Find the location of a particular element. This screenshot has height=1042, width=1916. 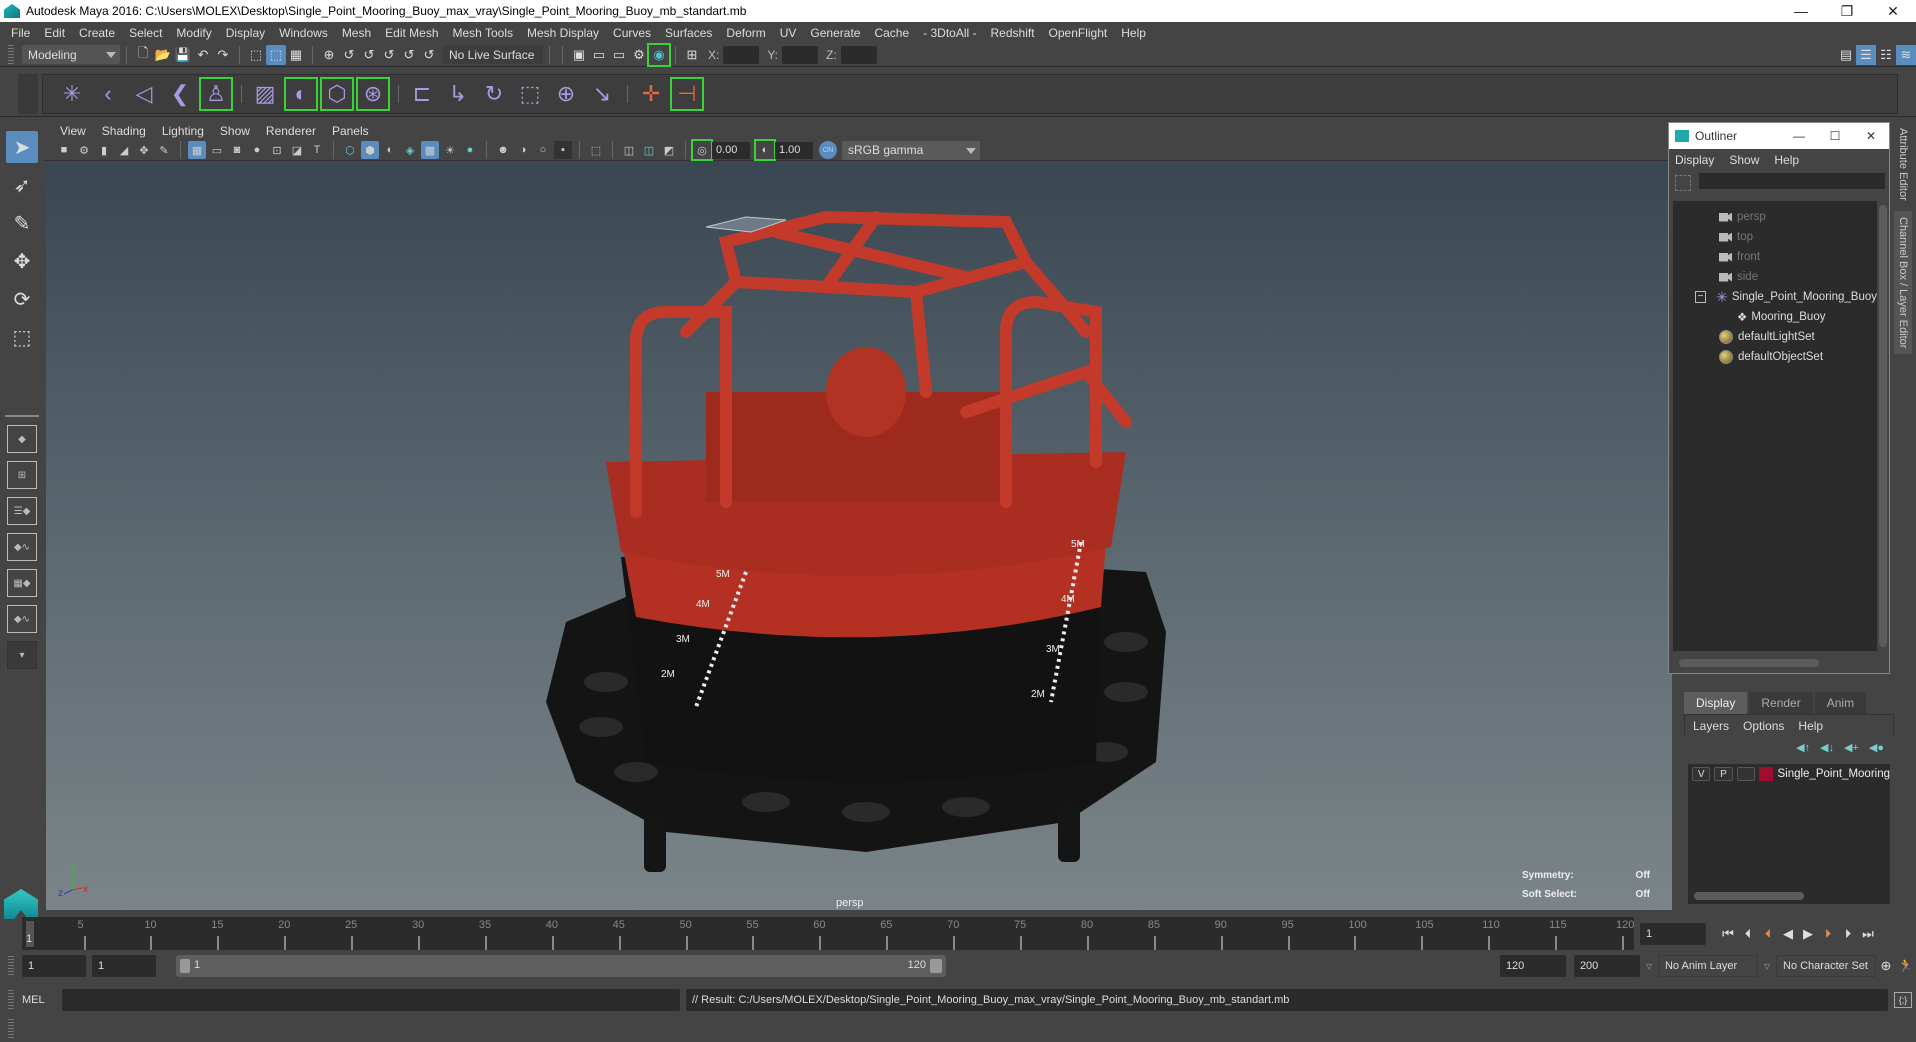

resolution-gate-icon: ◙ is located at coordinates (237, 150).